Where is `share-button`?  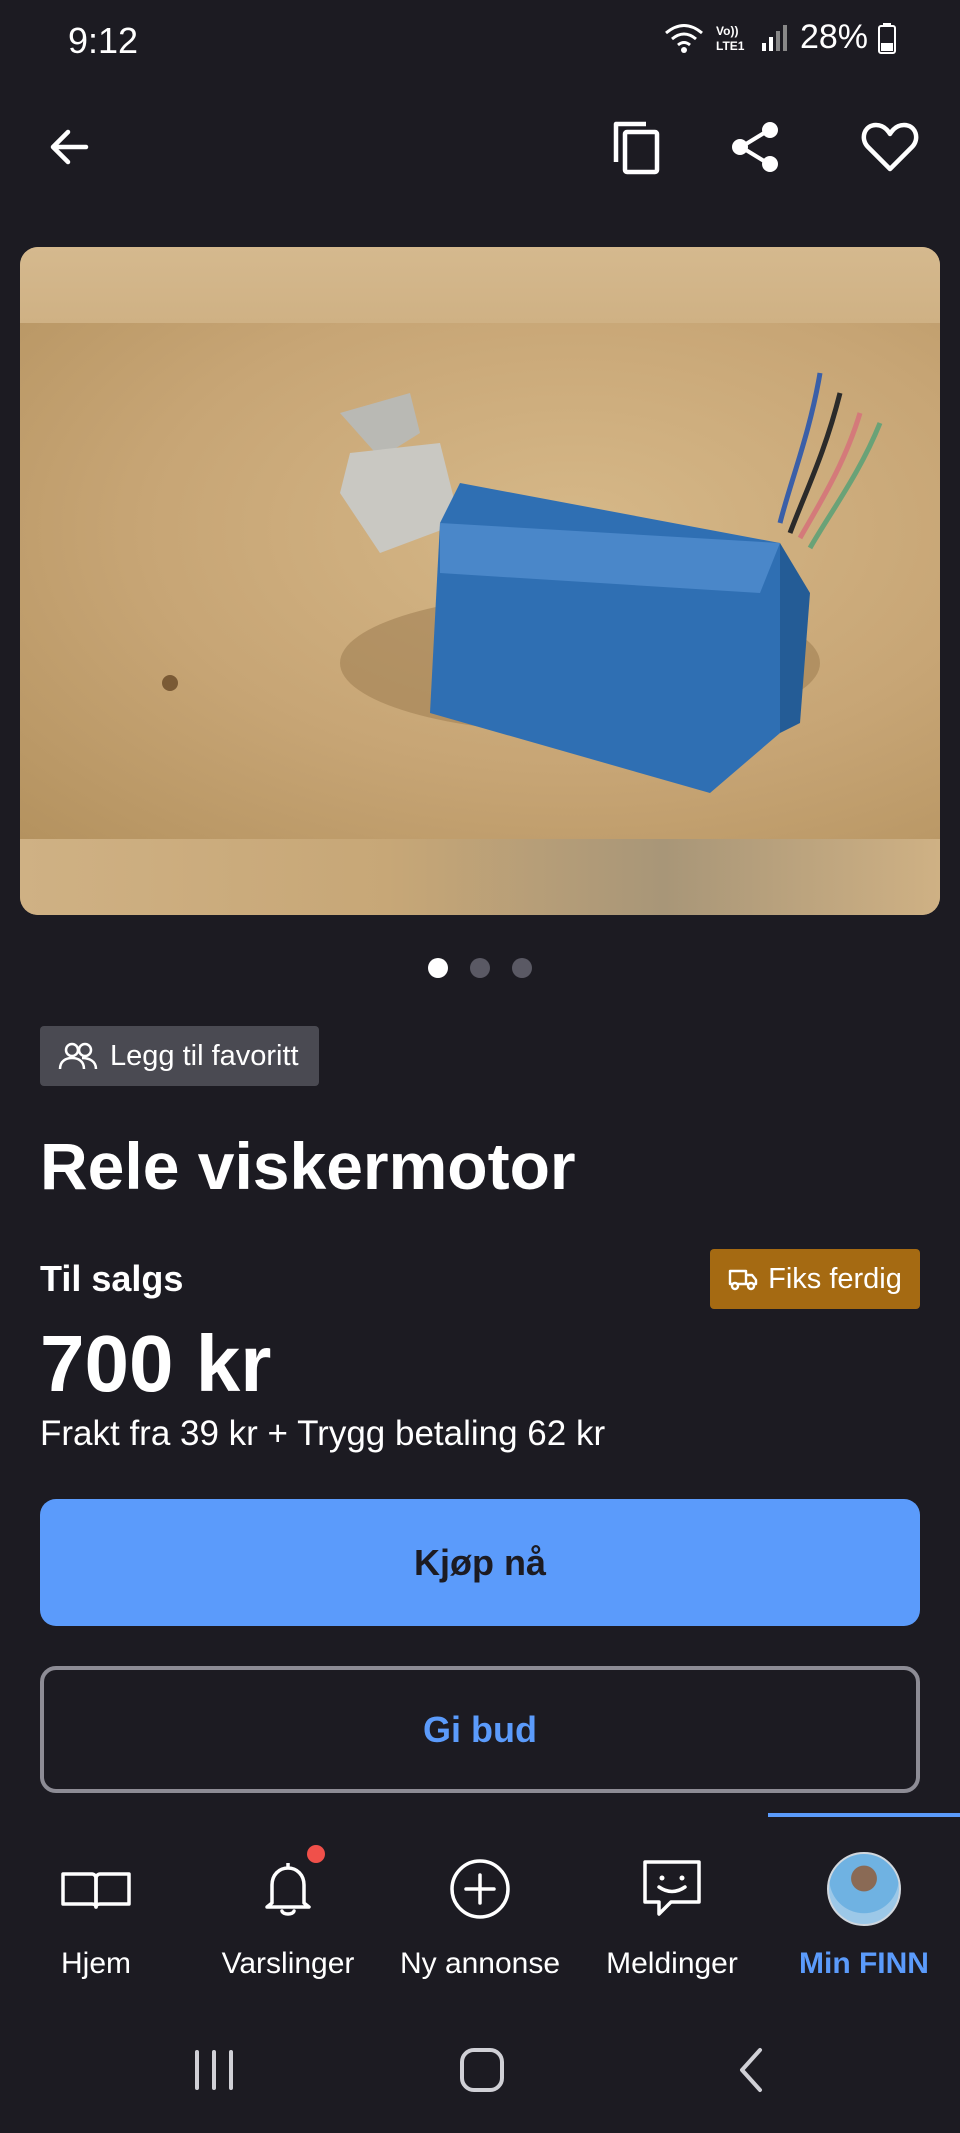
share-button is located at coordinates (756, 147).